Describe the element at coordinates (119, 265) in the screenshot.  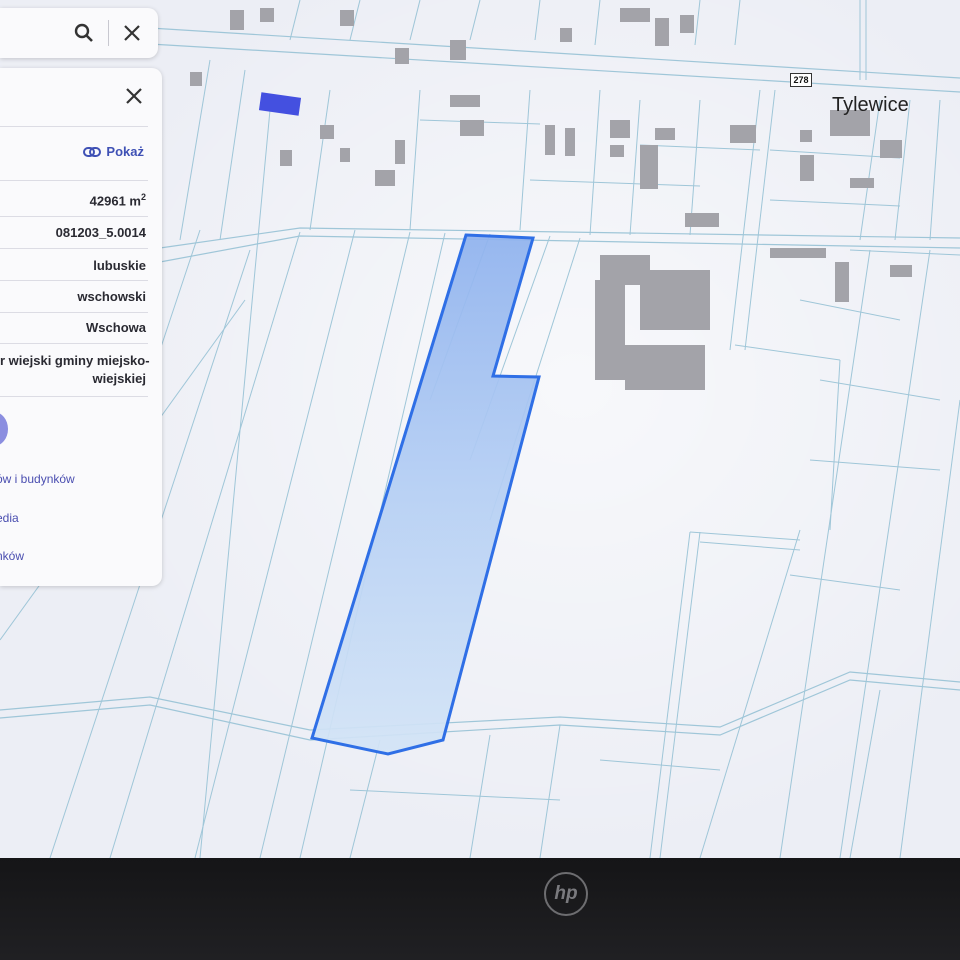
I see `voivodeship-value: lubuskie` at that location.